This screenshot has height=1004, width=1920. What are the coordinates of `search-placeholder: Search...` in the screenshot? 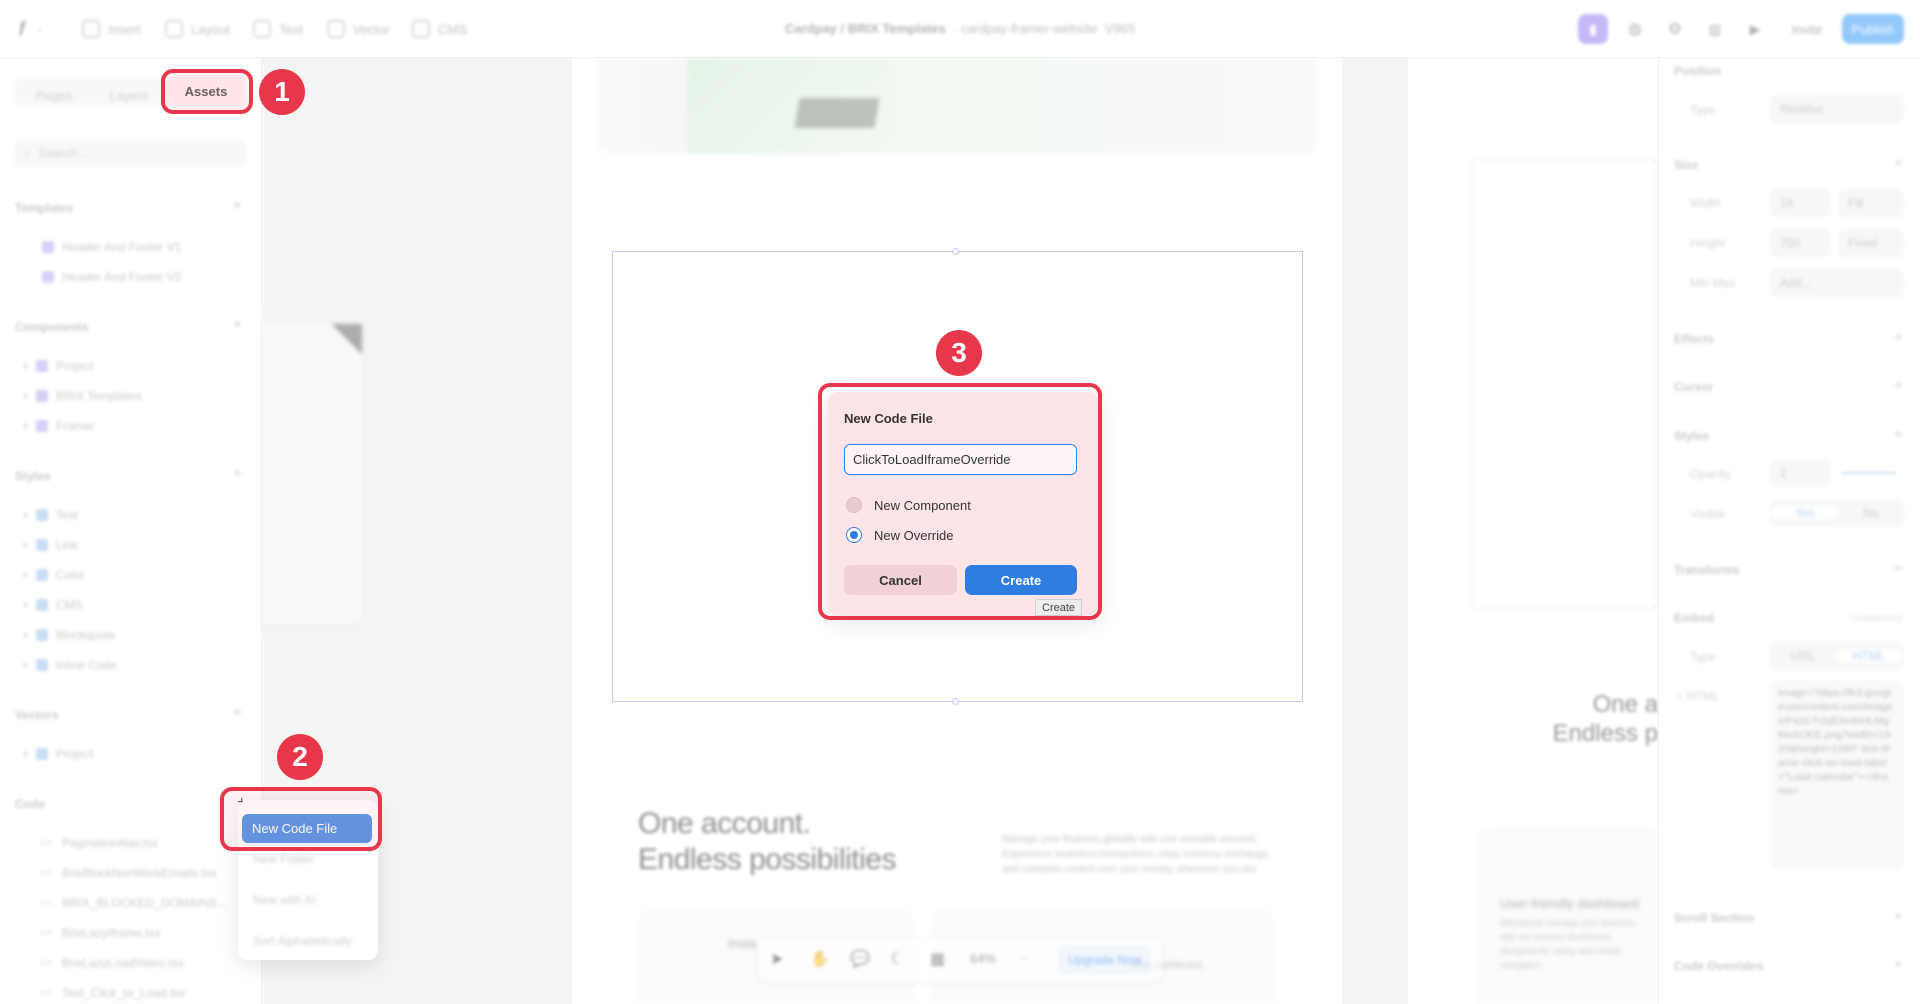 It's located at (62, 153).